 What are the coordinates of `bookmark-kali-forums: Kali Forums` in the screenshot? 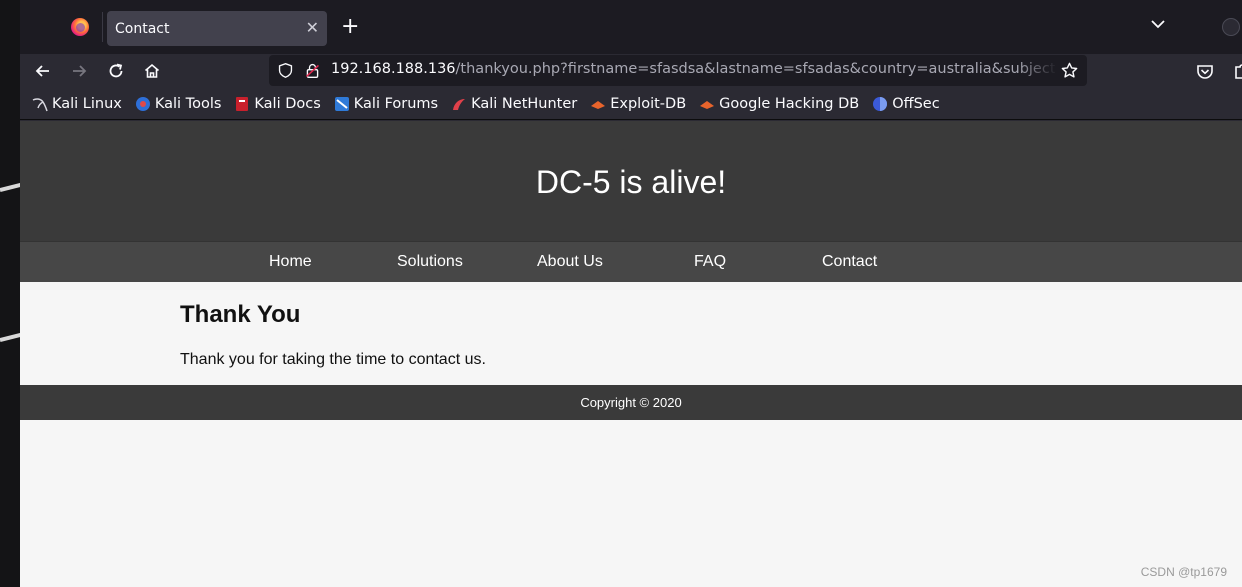 It's located at (386, 104).